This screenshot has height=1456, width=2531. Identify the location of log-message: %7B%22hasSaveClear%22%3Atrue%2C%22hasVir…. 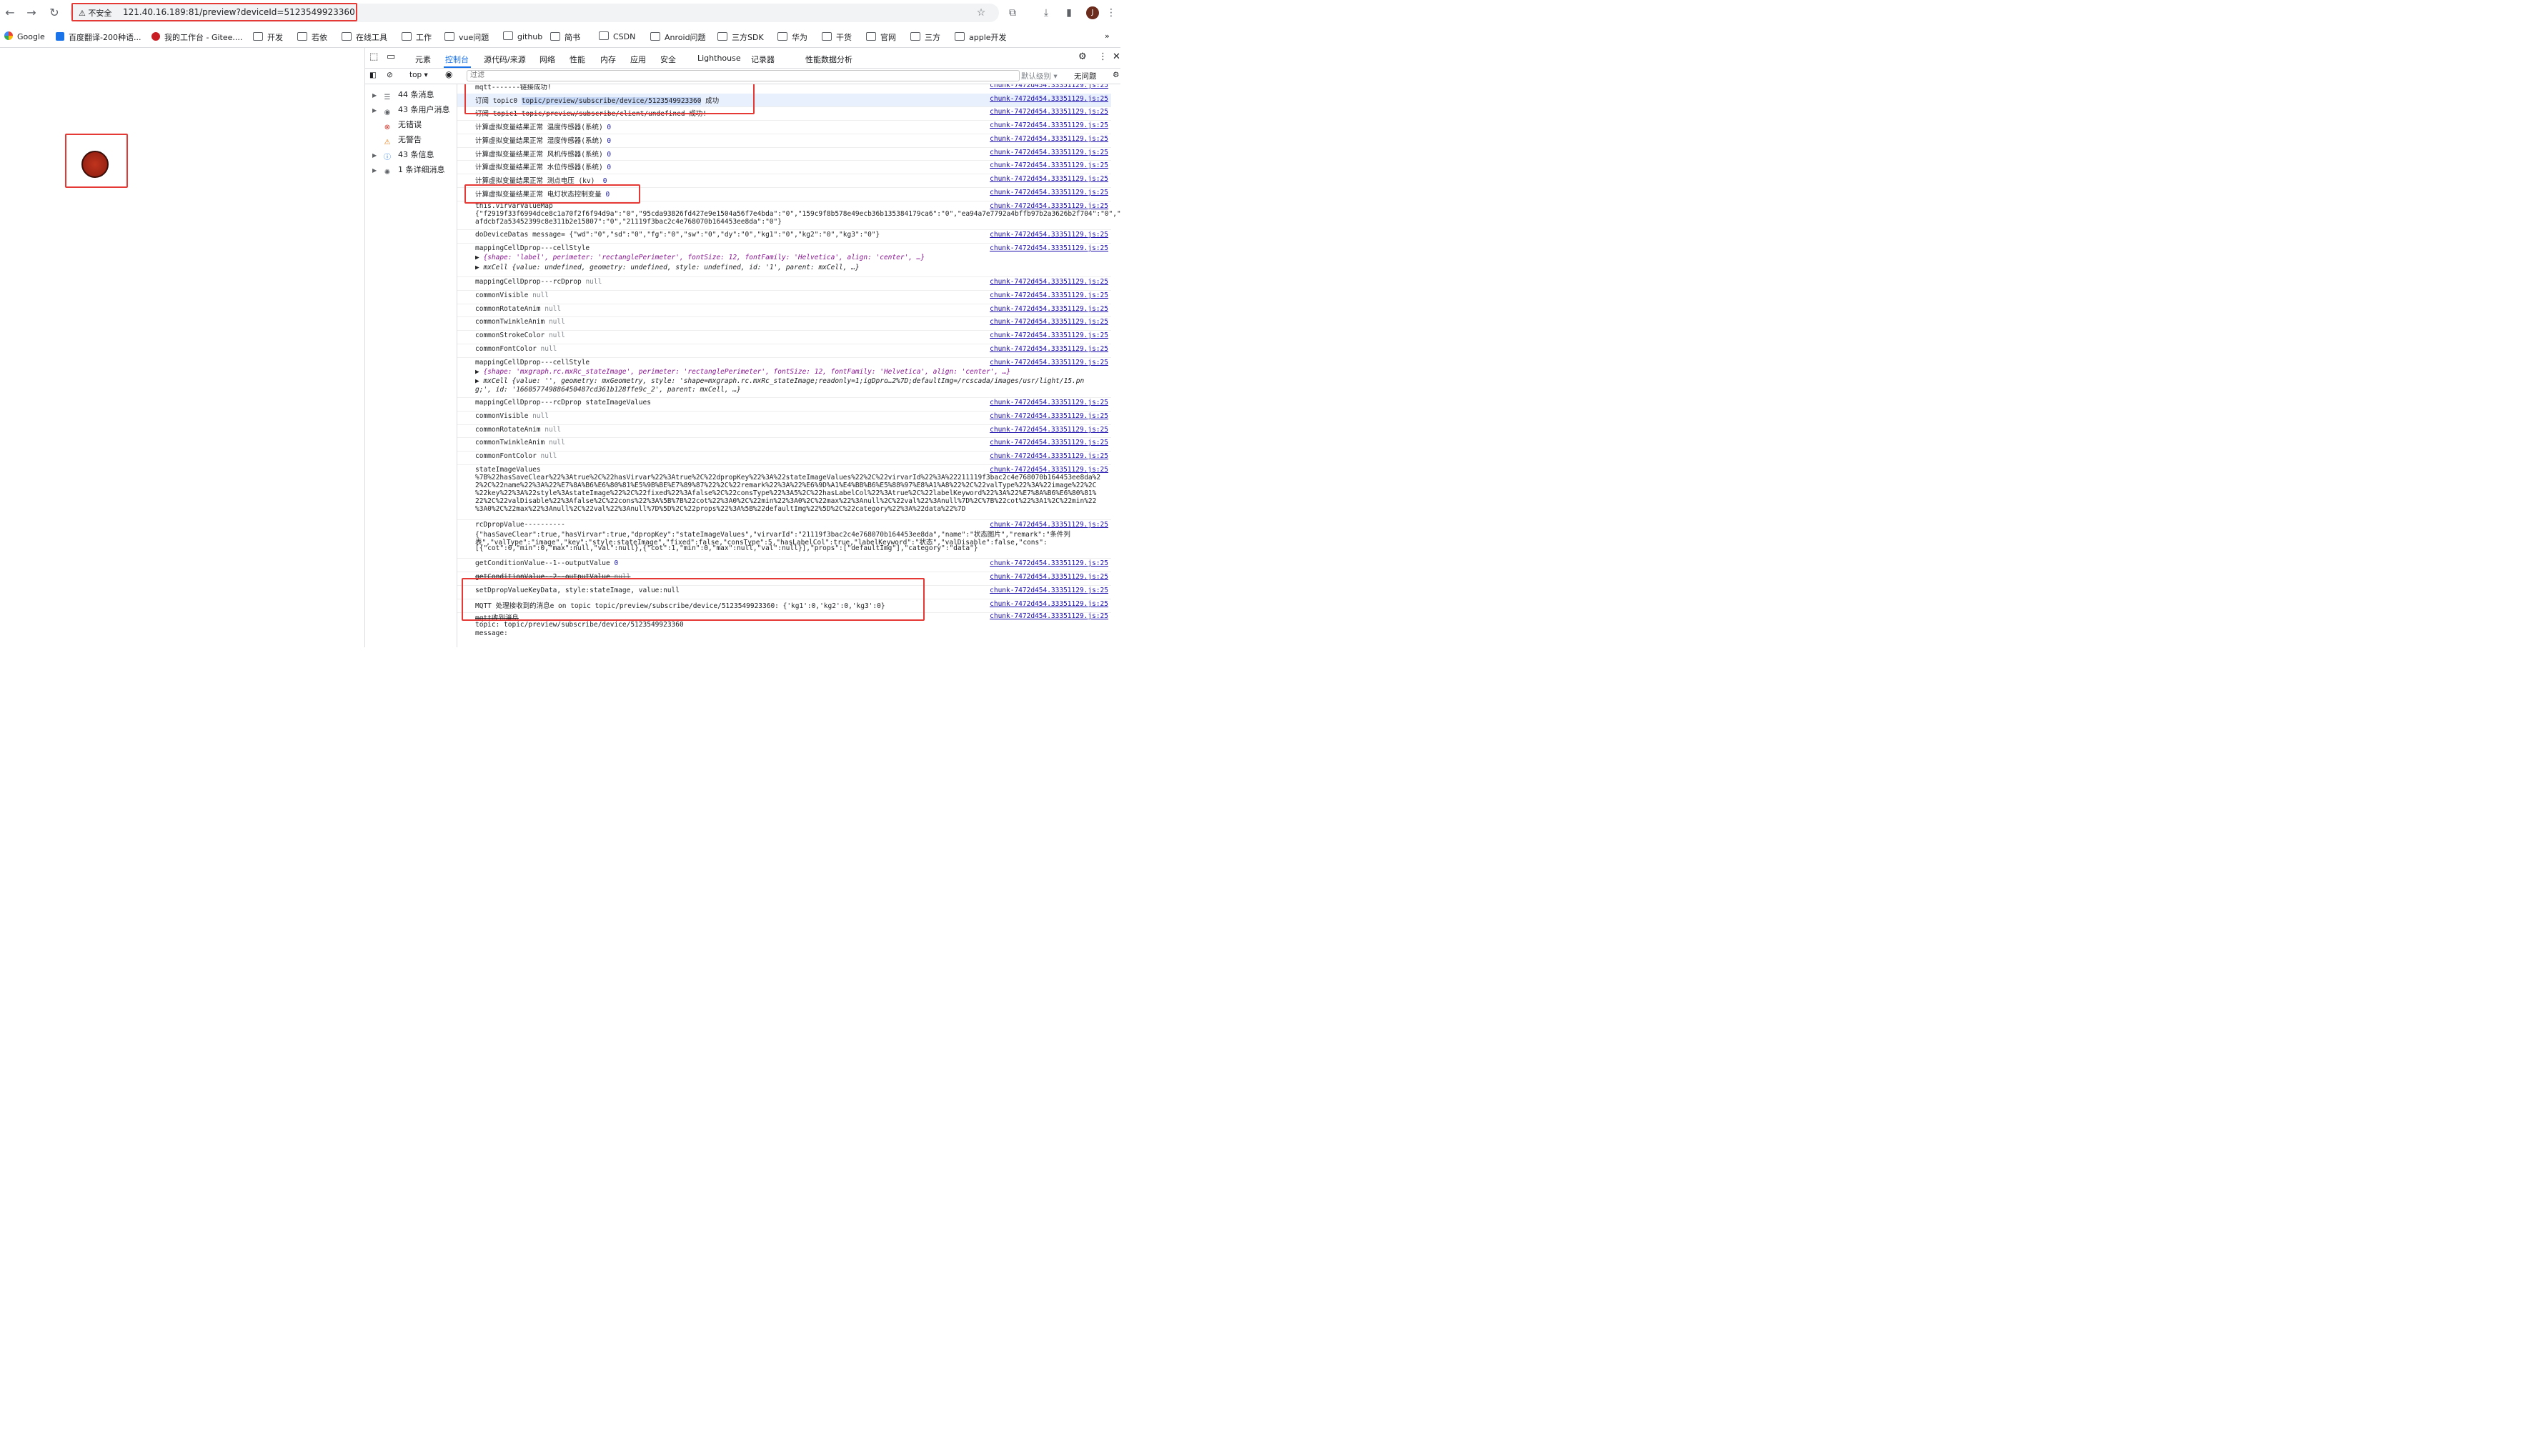
(788, 478).